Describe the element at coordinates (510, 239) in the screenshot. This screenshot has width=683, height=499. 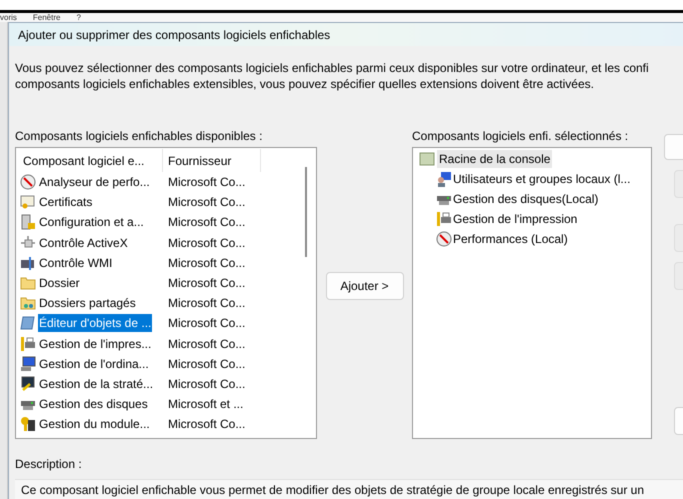
I see `tree-item: Performances (Local)` at that location.